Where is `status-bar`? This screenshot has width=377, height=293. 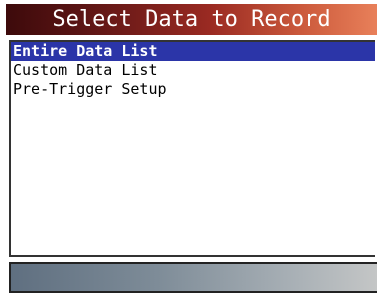
status-bar is located at coordinates (193, 277).